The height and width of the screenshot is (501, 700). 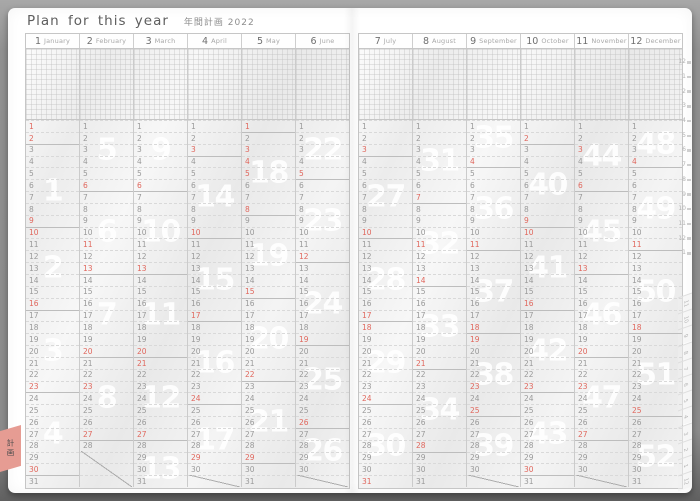 I want to click on title-english: Plan for this year, so click(x=98, y=21).